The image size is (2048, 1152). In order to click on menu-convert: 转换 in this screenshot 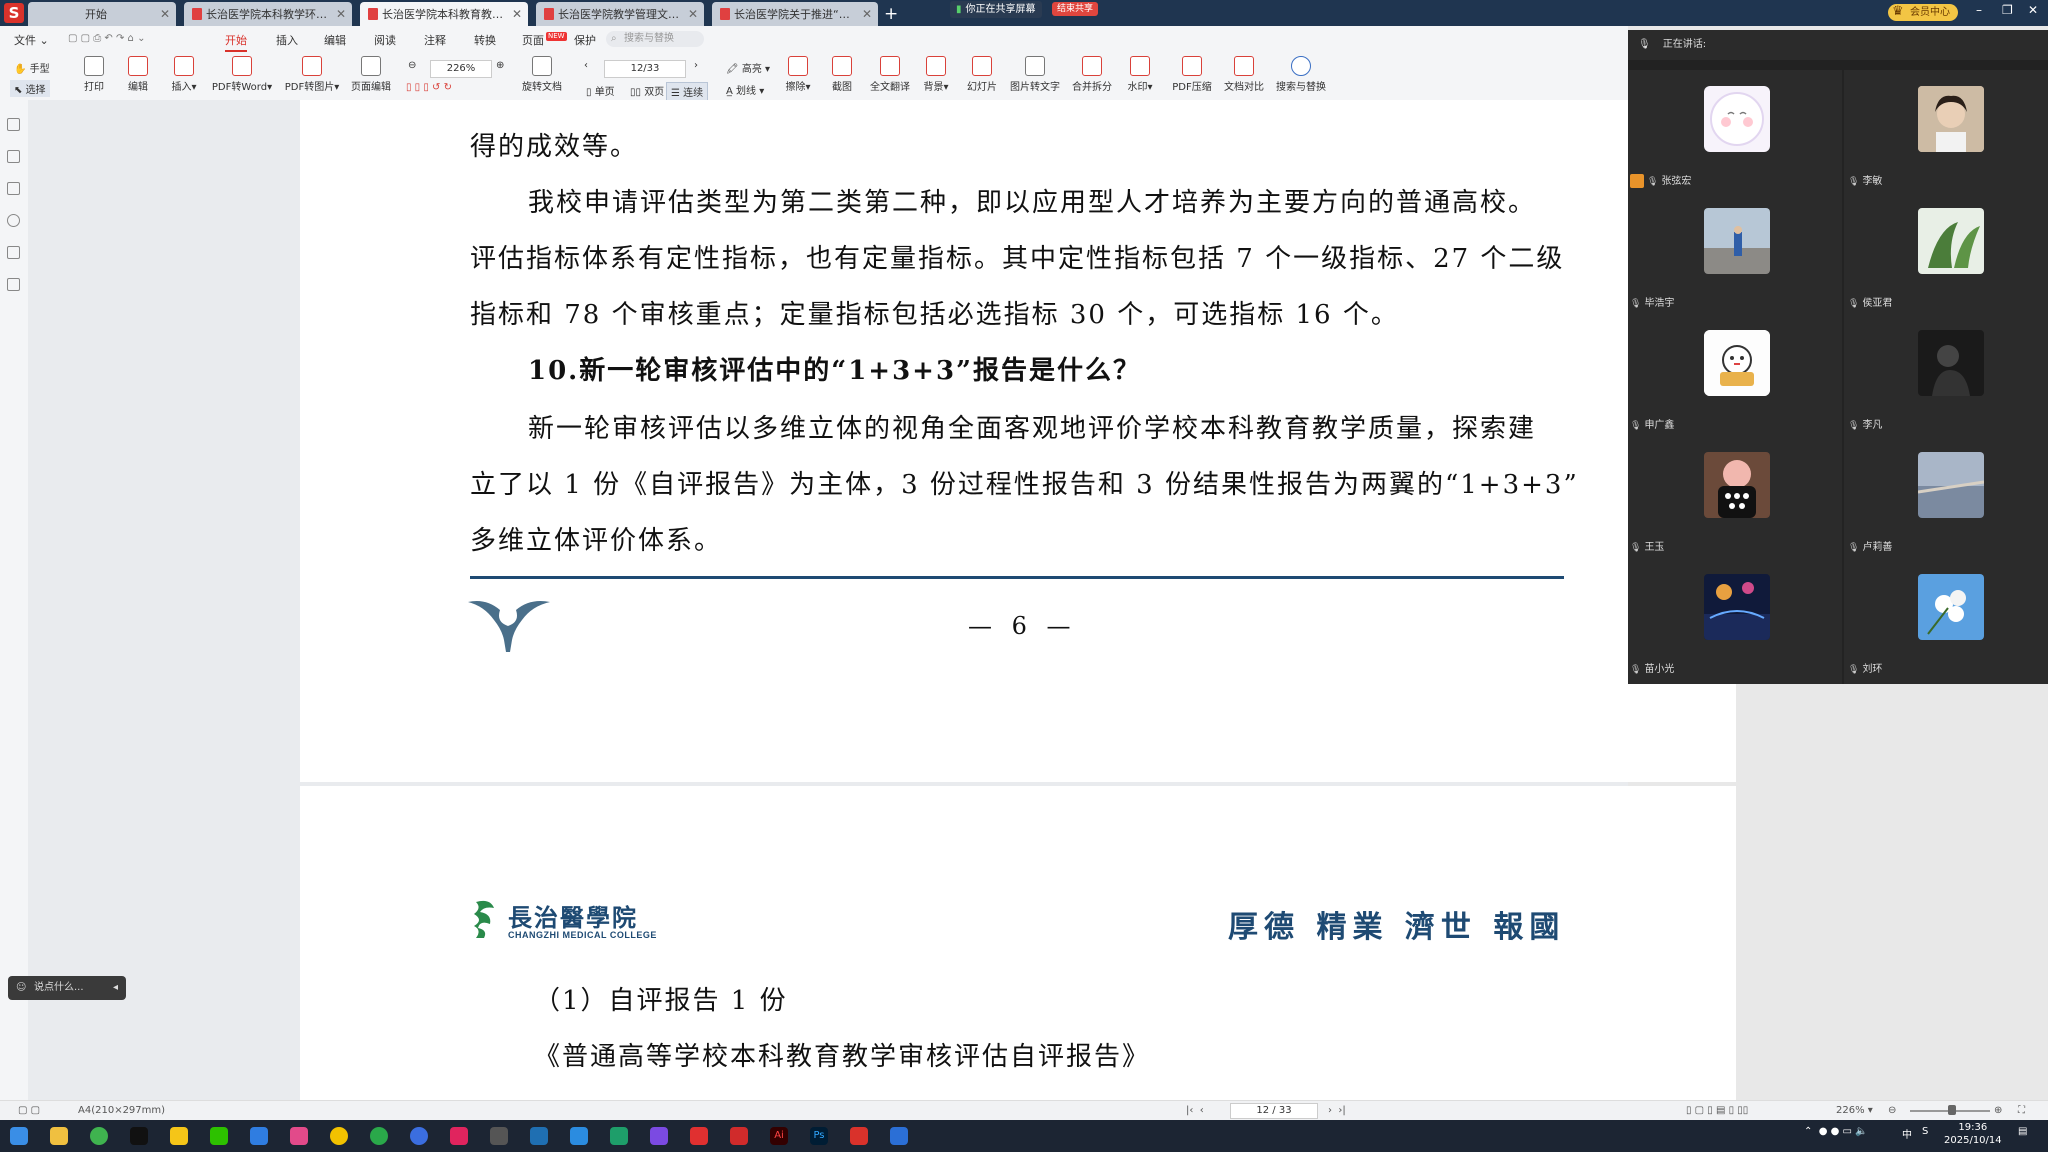, I will do `click(485, 40)`.